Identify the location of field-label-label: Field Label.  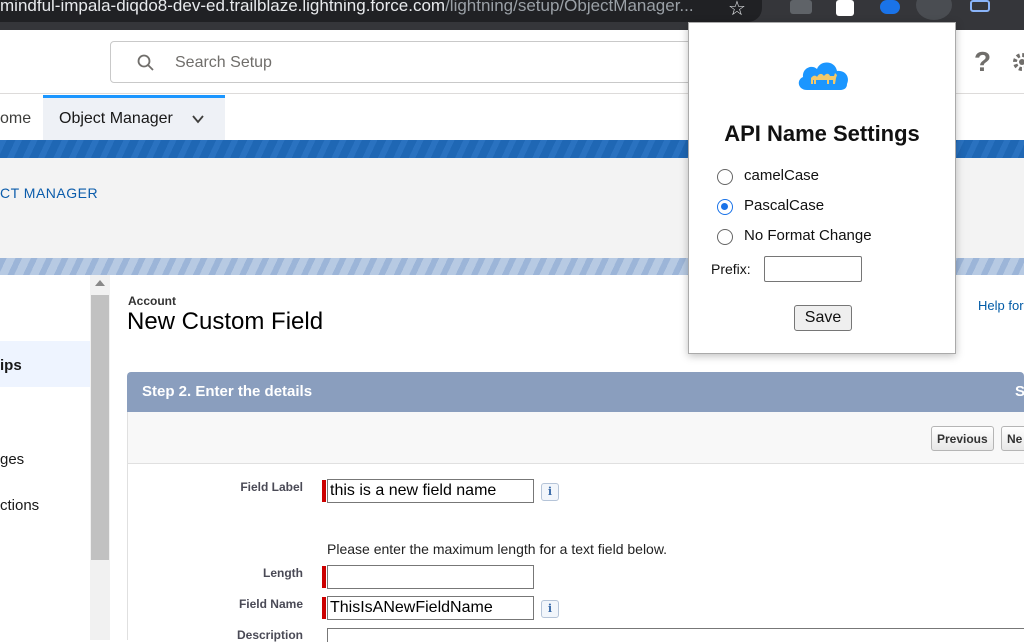
(271, 487).